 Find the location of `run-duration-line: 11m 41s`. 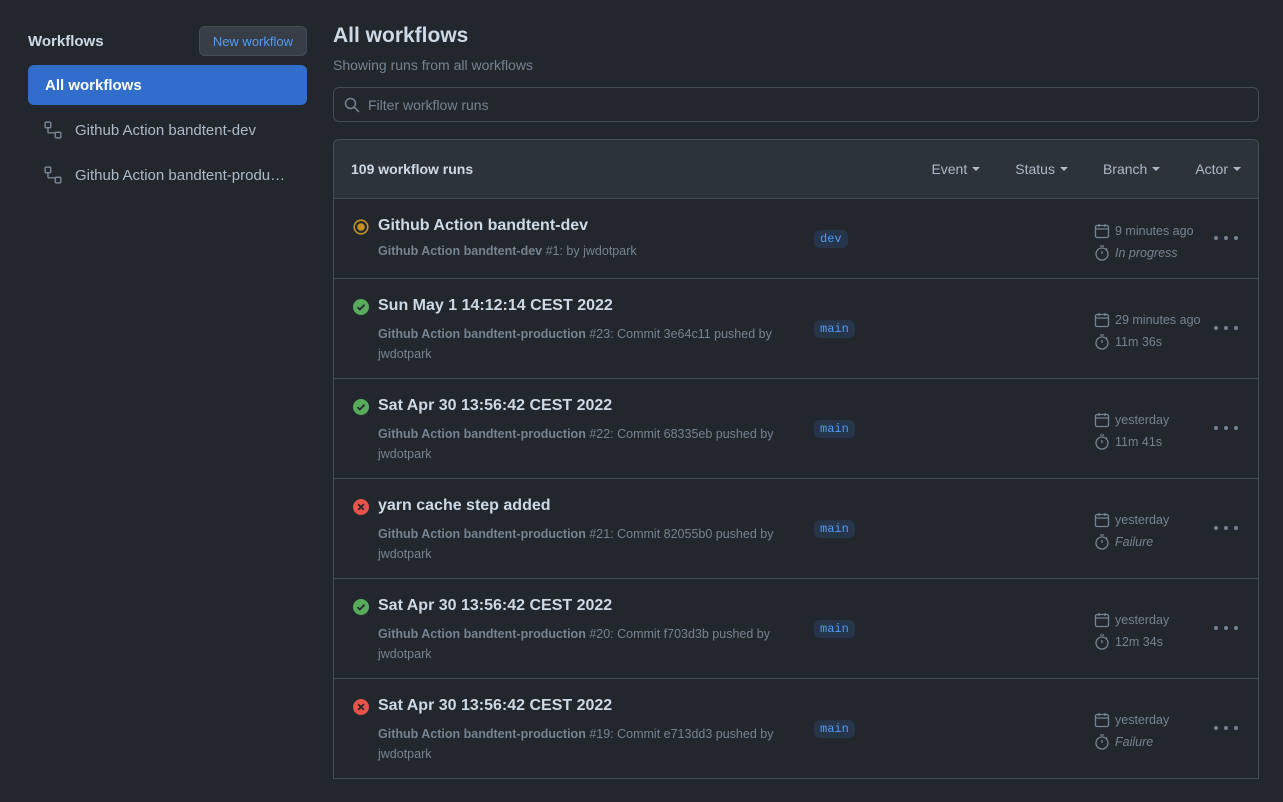

run-duration-line: 11m 41s is located at coordinates (1131, 442).